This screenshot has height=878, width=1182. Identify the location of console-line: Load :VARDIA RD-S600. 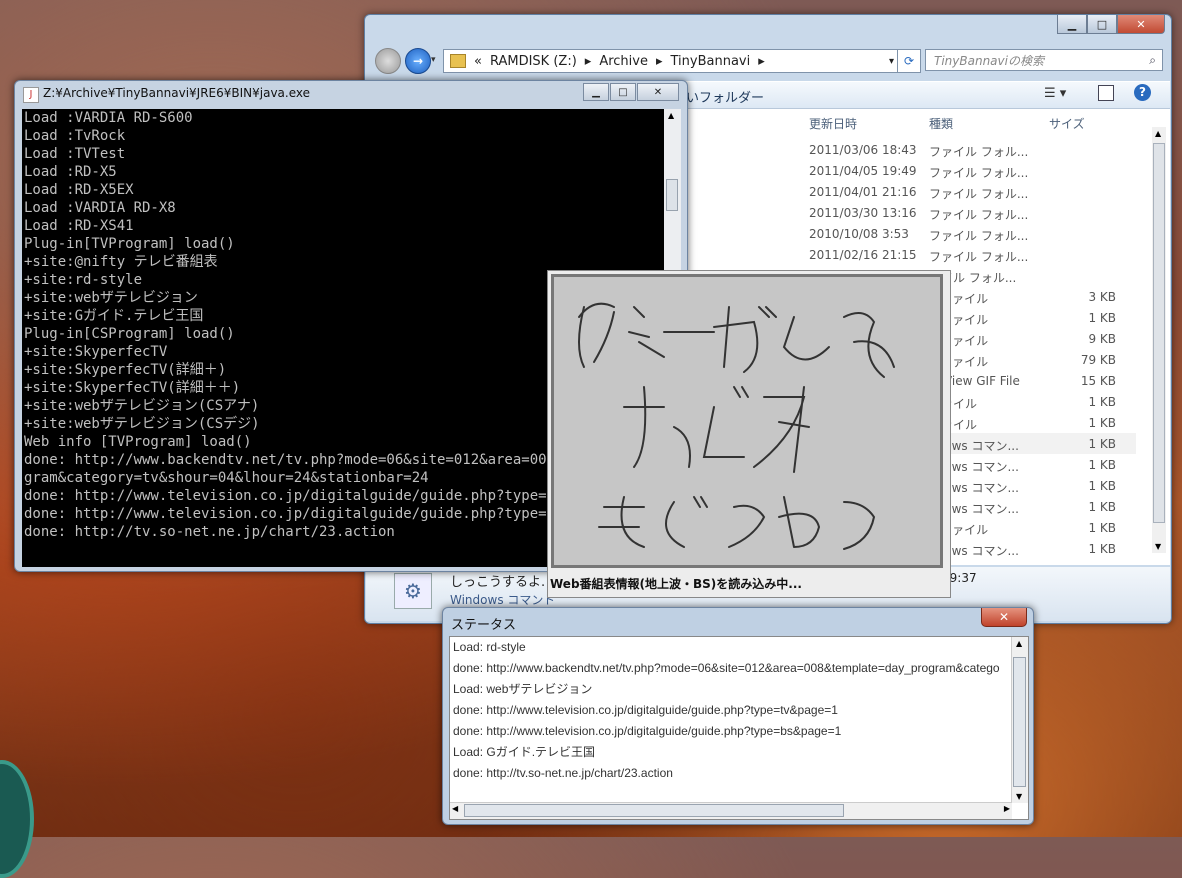
(108, 118).